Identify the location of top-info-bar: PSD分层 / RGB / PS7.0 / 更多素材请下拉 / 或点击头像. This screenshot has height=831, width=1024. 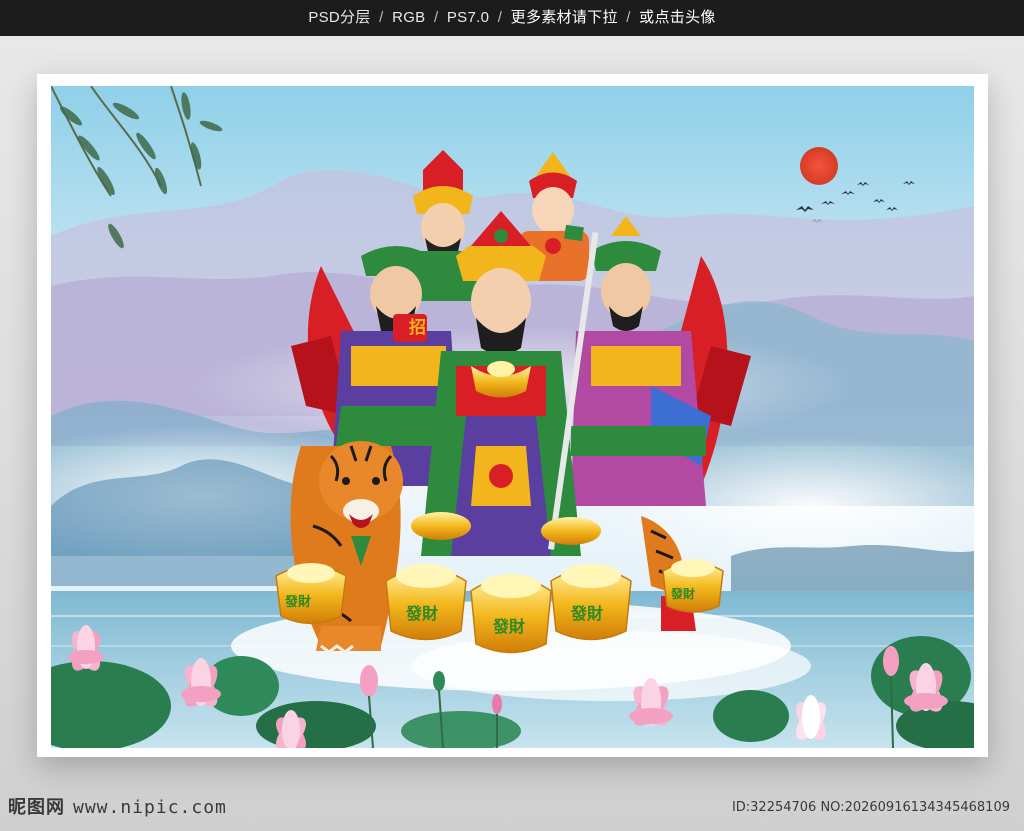
(512, 18).